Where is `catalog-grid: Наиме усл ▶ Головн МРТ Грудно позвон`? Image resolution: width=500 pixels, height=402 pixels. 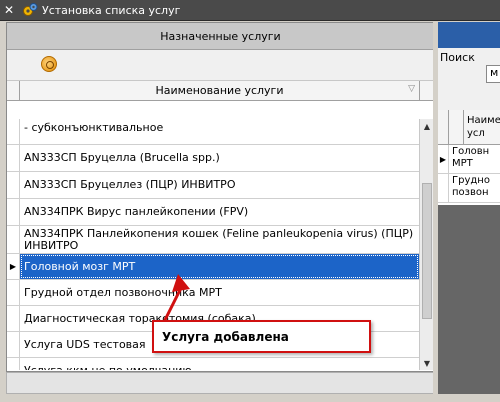 catalog-grid: Наиме усл ▶ Головн МРТ Грудно позвон is located at coordinates (469, 157).